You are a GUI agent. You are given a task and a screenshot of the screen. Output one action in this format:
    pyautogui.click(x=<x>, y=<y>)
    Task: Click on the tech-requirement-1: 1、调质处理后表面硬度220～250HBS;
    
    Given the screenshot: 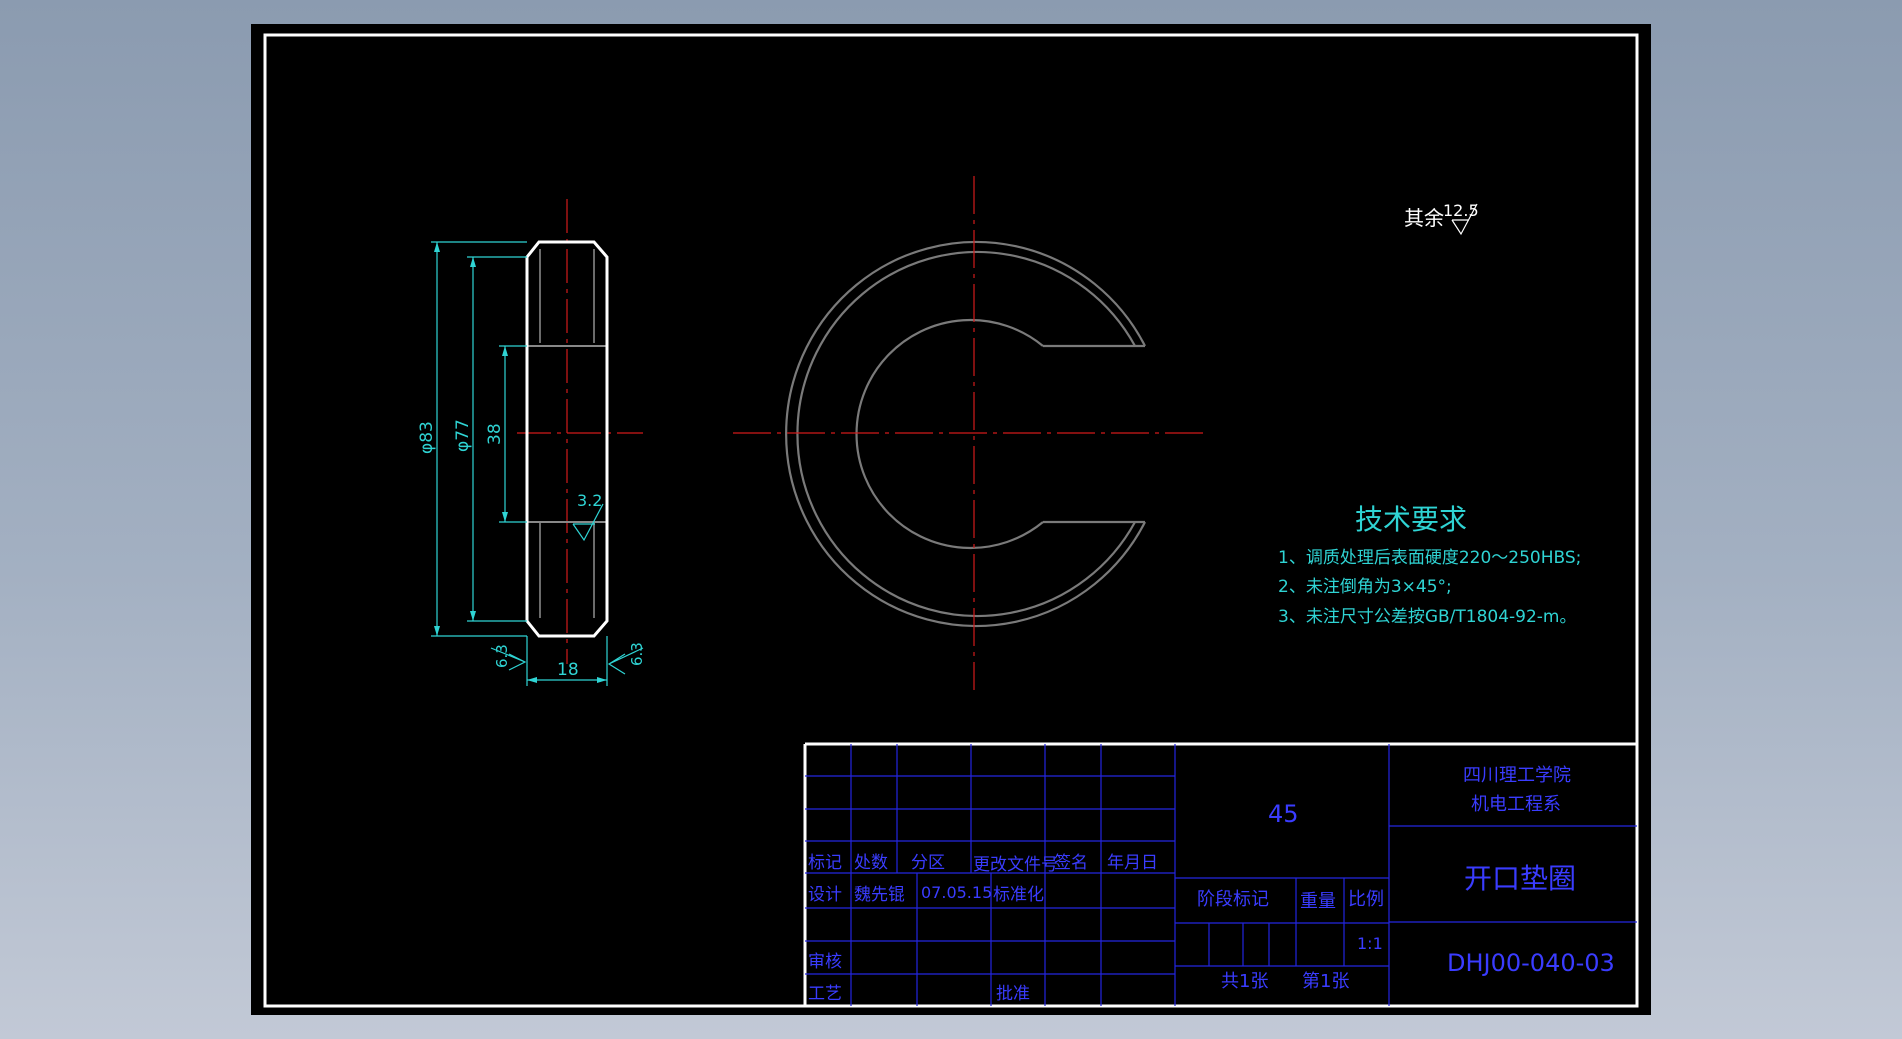 What is the action you would take?
    pyautogui.click(x=1429, y=558)
    